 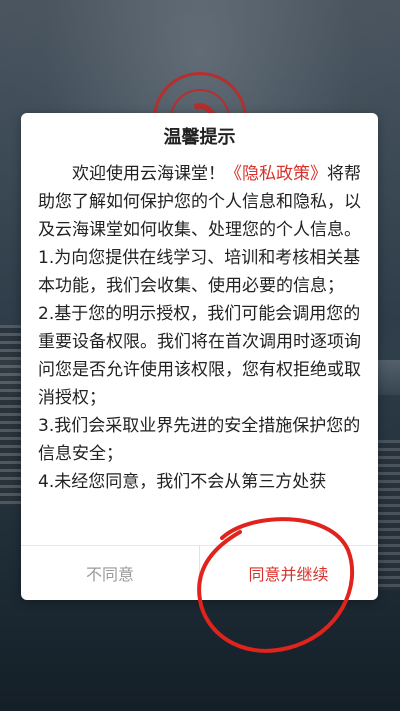 What do you see at coordinates (276, 174) in the screenshot?
I see `privacy-policy-link: 《隐私政策》` at bounding box center [276, 174].